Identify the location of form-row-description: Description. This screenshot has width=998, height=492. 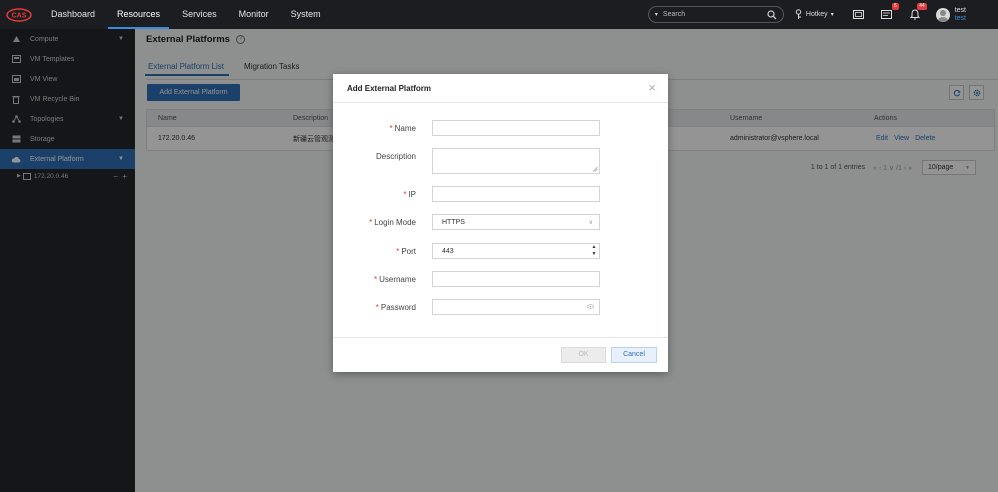
(500, 161).